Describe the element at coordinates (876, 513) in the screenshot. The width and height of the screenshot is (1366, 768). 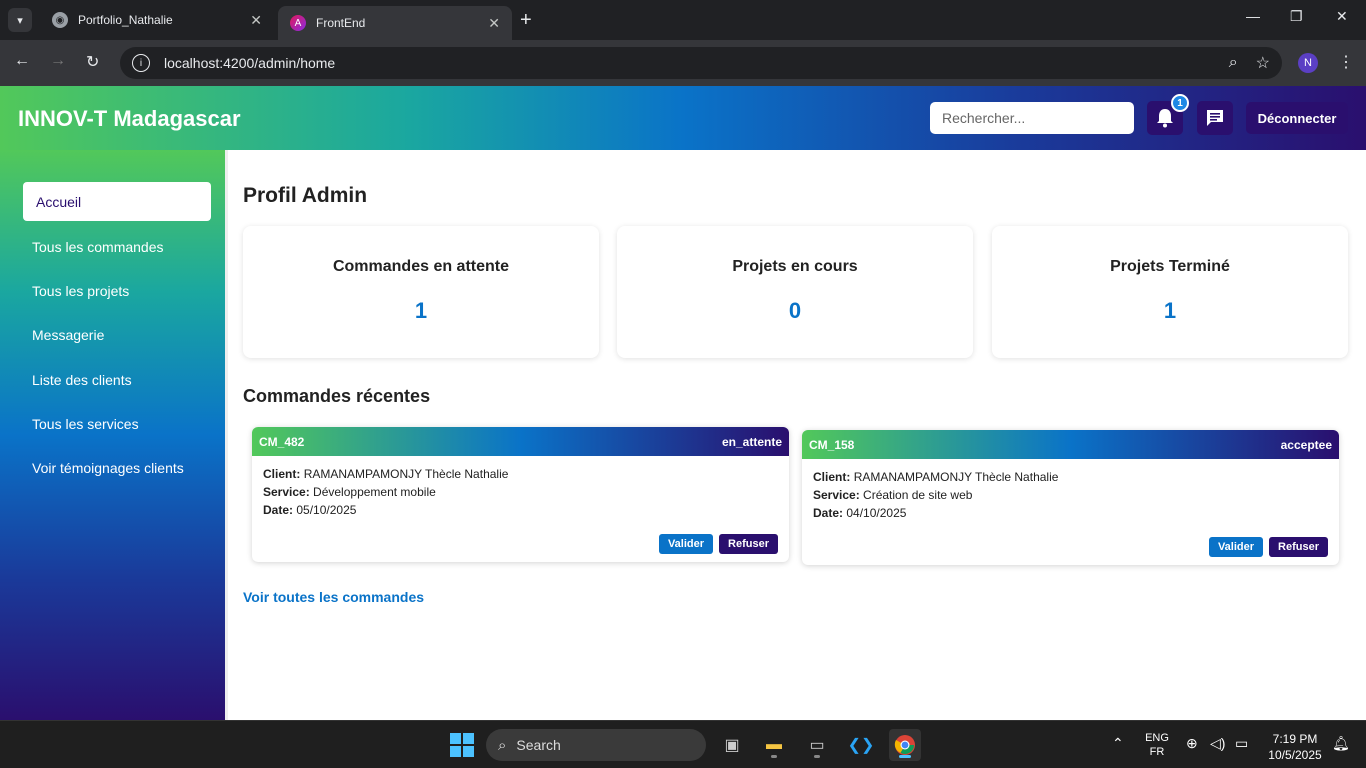
I see `order-date: 04/10/2025` at that location.